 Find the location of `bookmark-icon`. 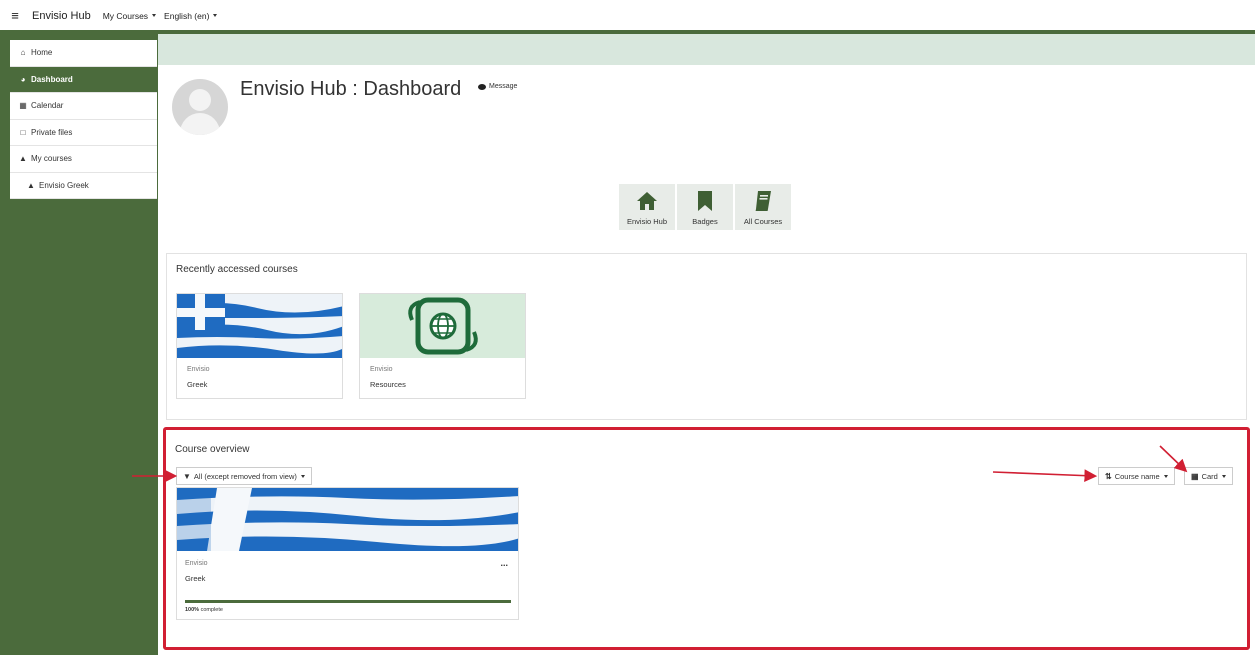

bookmark-icon is located at coordinates (705, 201).